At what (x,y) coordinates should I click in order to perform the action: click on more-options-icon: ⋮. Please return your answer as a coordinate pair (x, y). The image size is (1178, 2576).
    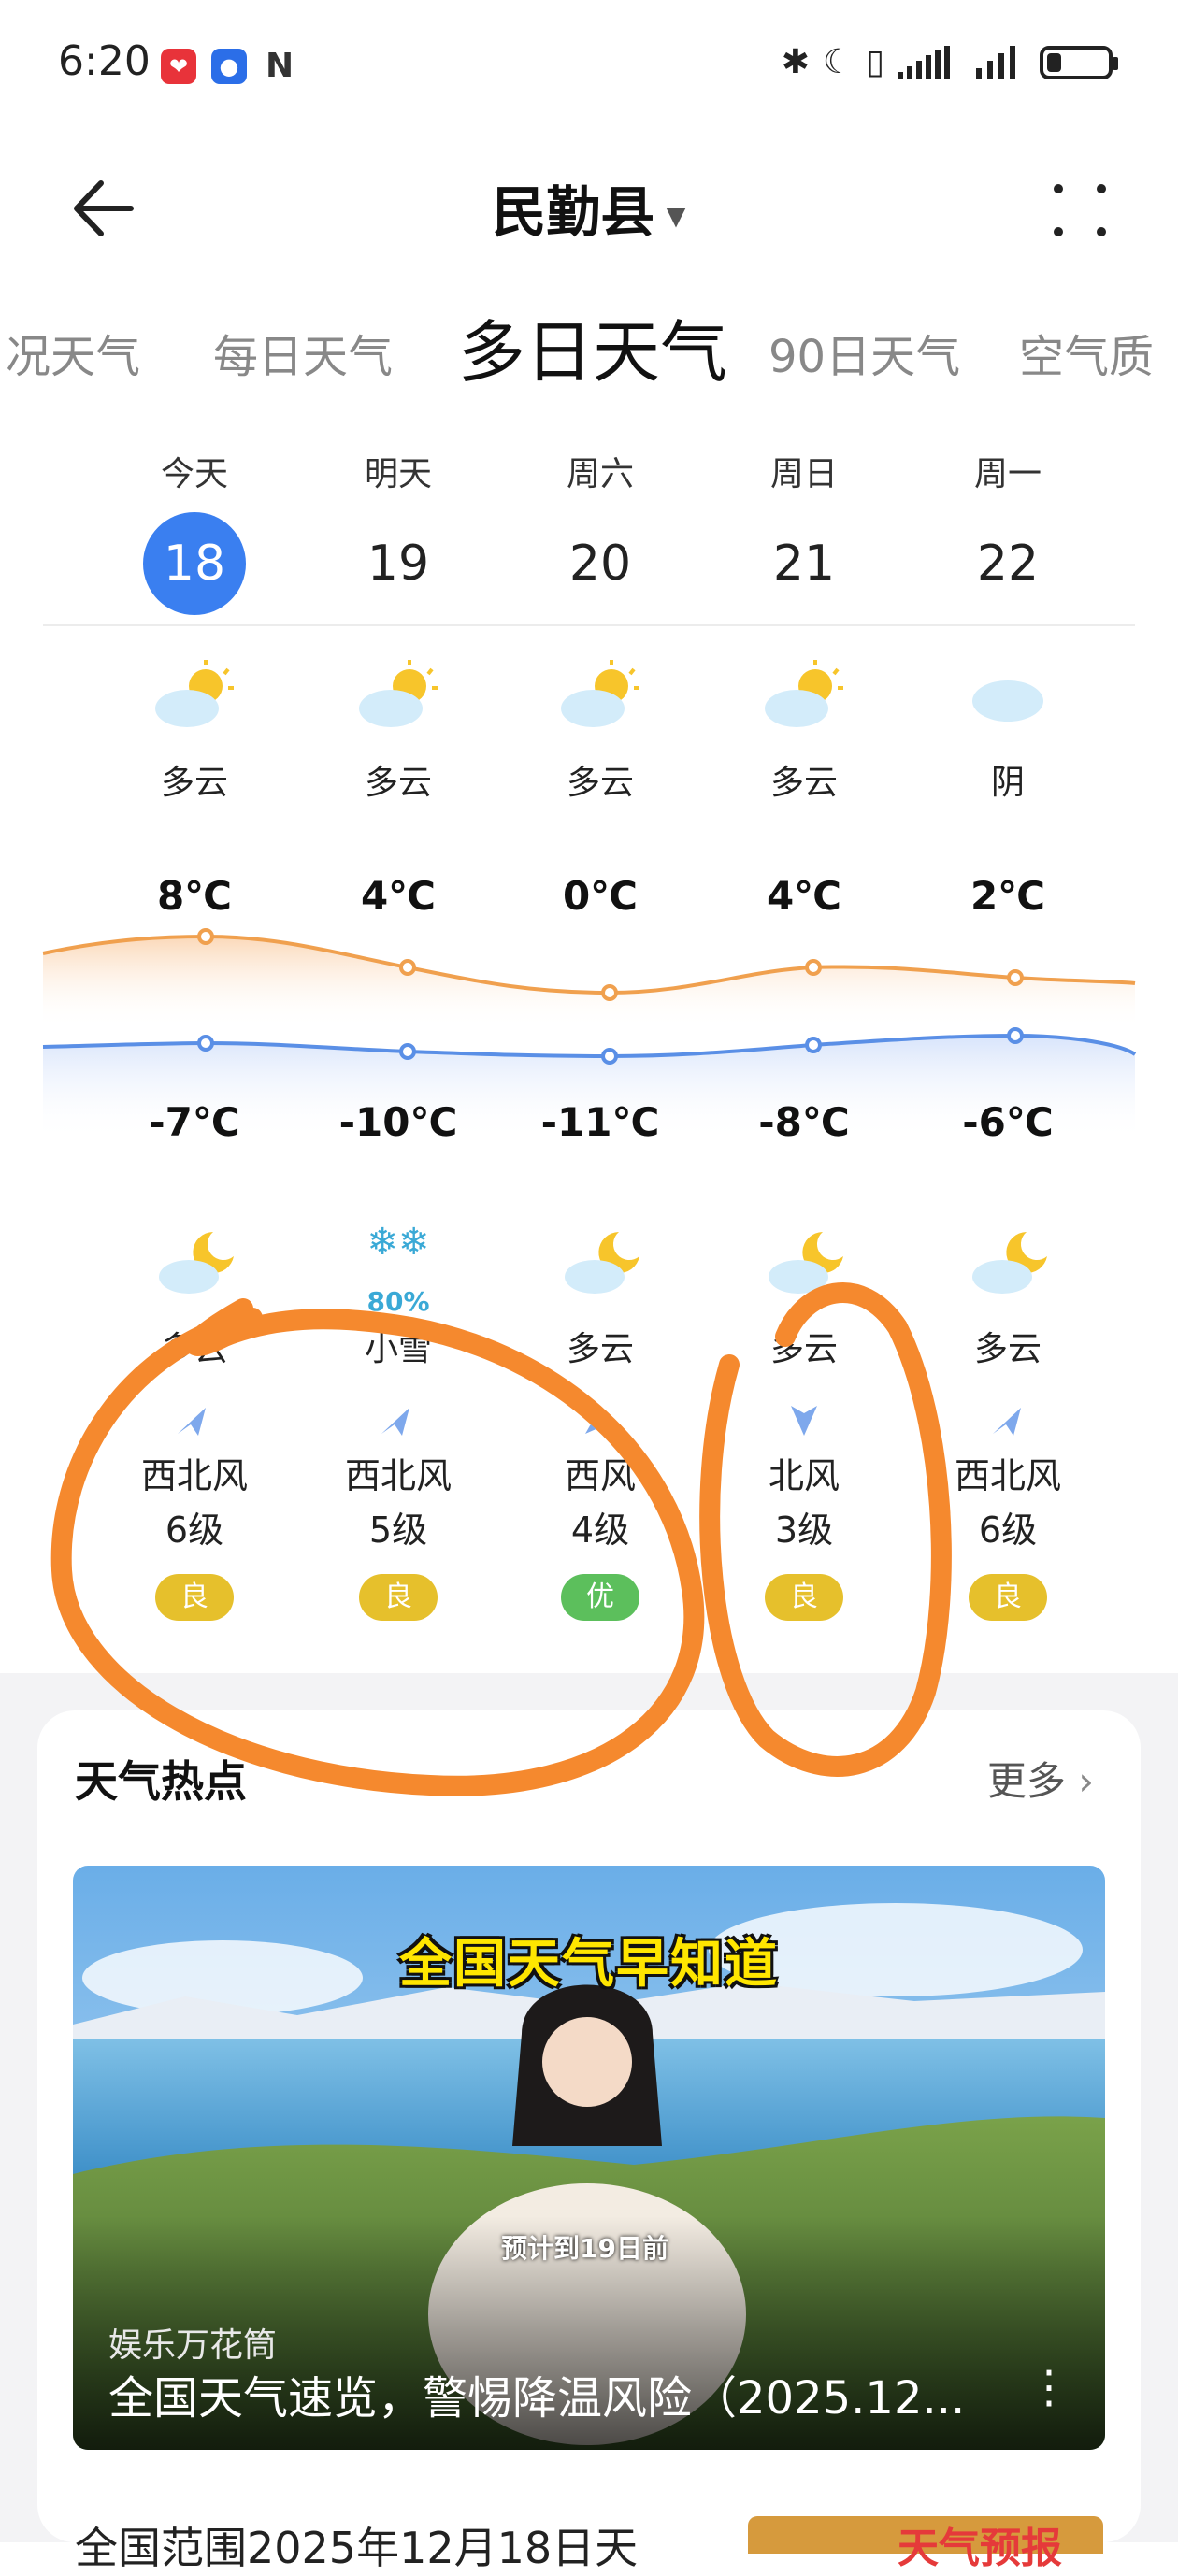
    Looking at the image, I should click on (1049, 2387).